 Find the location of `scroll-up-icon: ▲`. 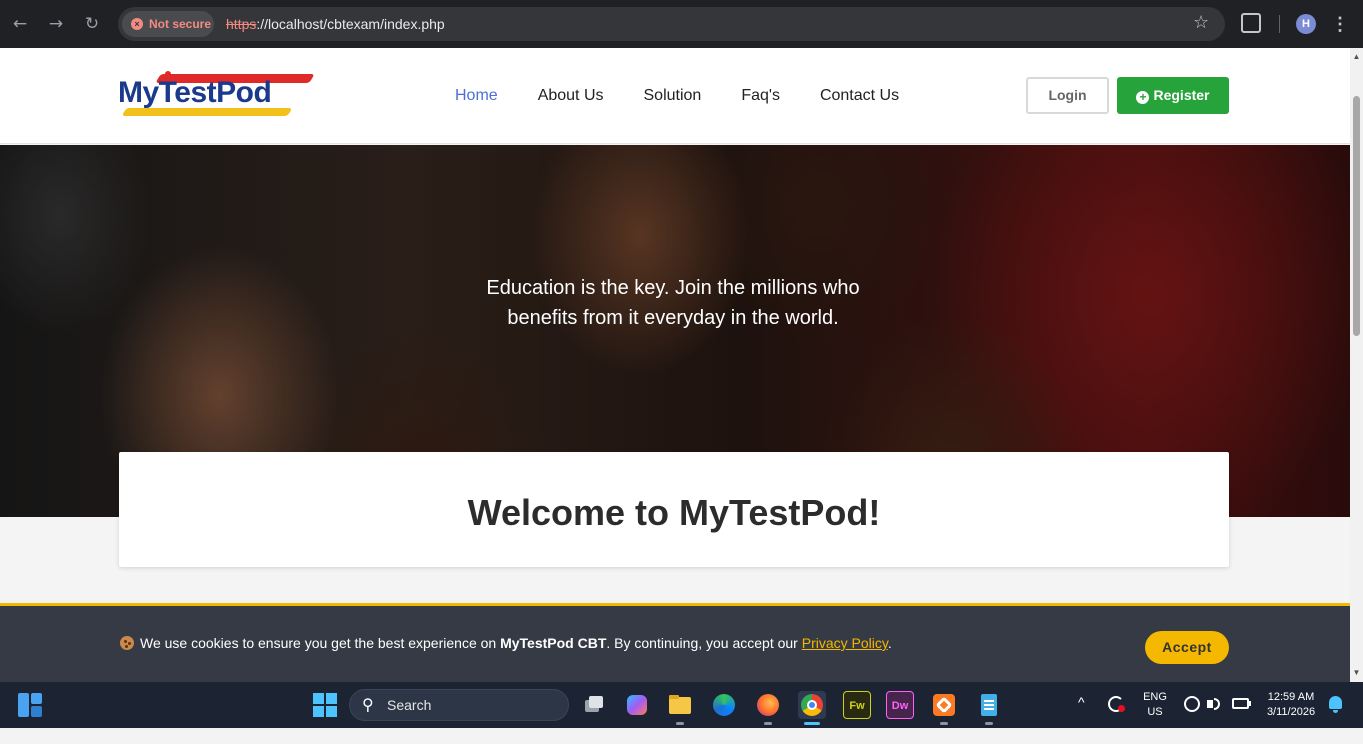

scroll-up-icon: ▲ is located at coordinates (1356, 56).